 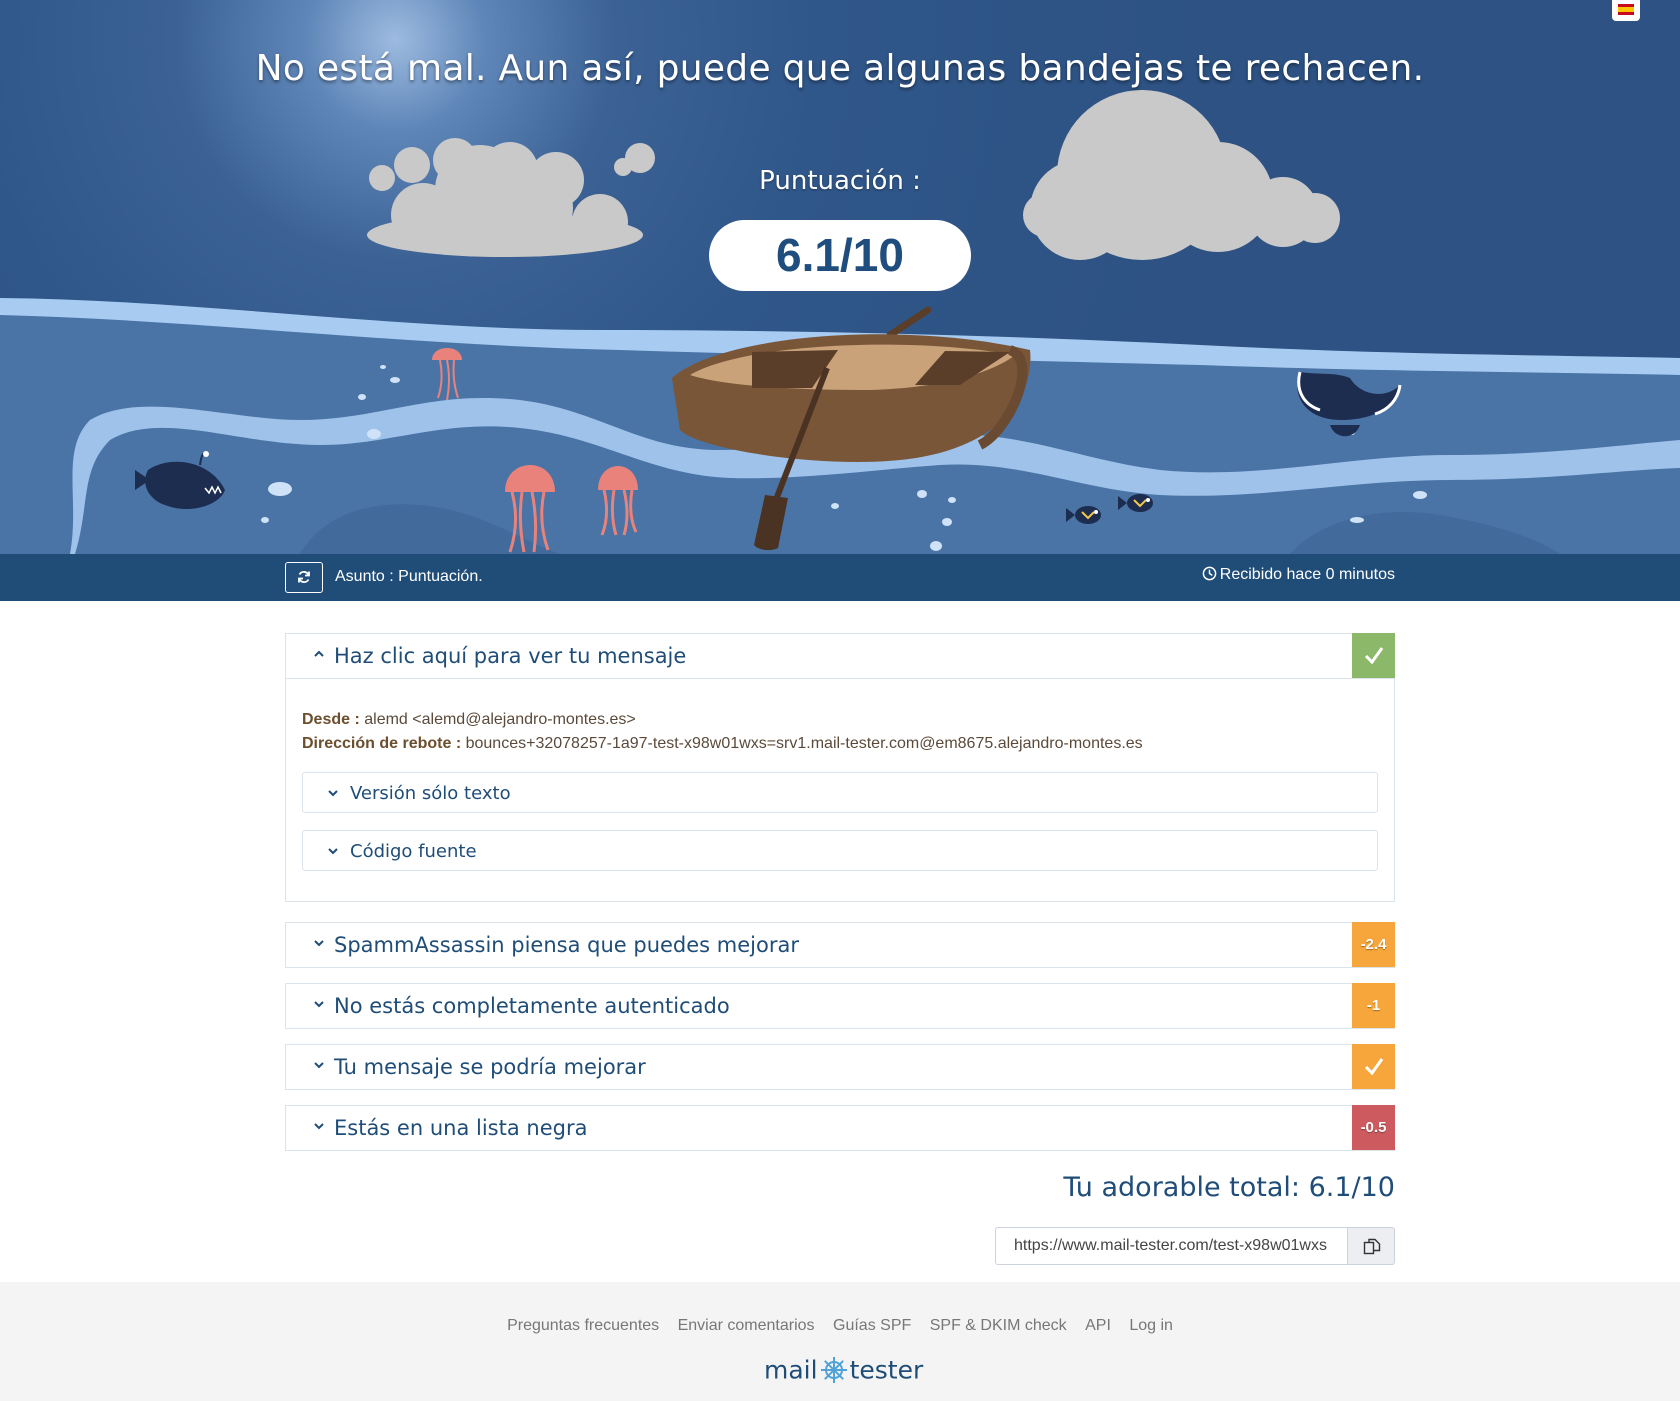 I want to click on mail-tester-logo: mail tester, so click(x=843, y=1371).